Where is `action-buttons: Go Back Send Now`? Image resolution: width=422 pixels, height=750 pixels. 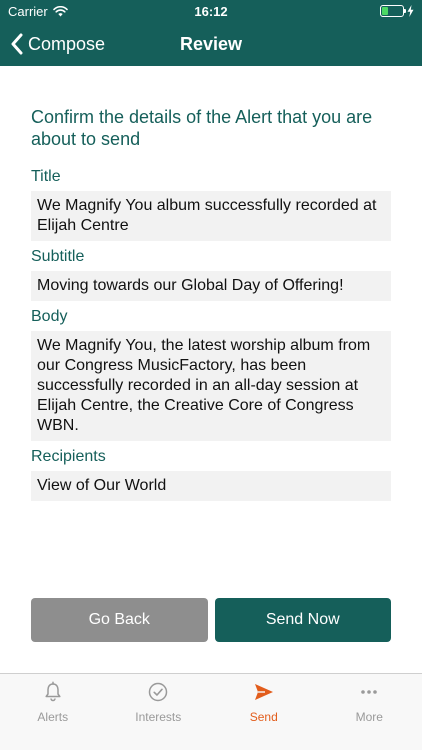
action-buttons: Go Back Send Now is located at coordinates (211, 620).